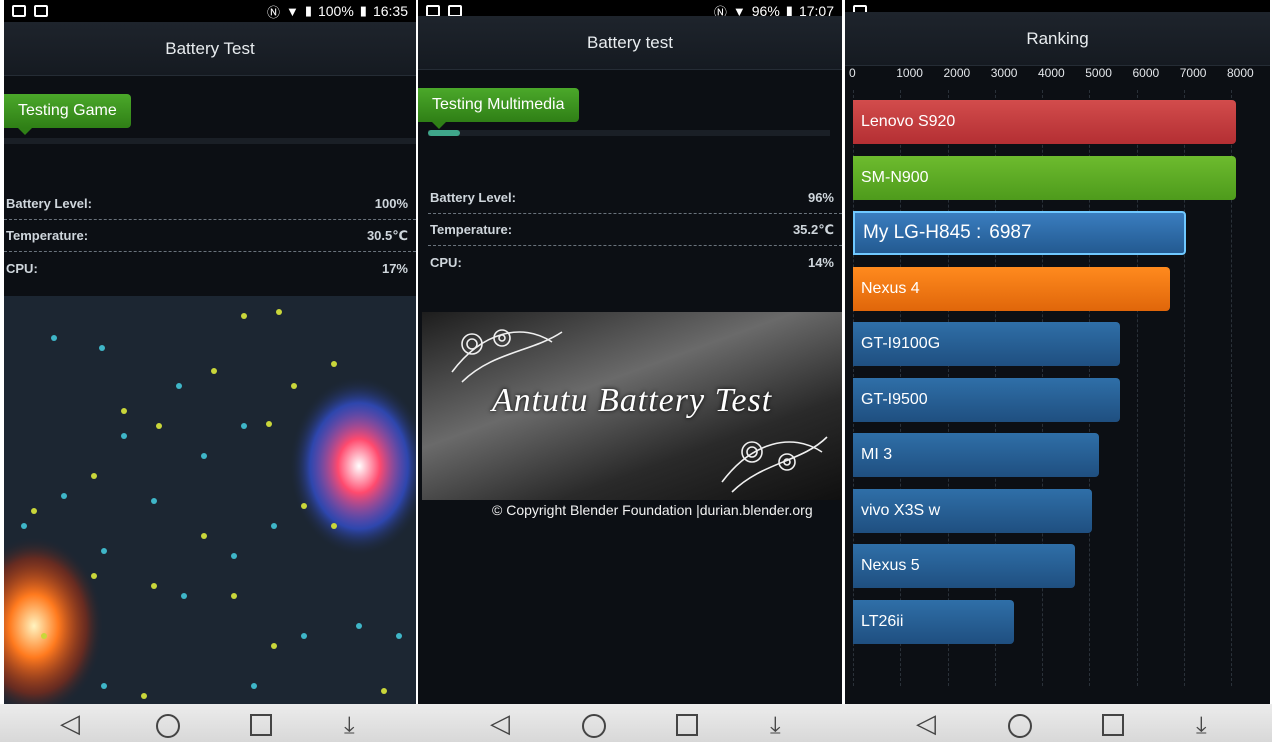  What do you see at coordinates (957, 73) in the screenshot?
I see `axis-tick-label: 2000` at bounding box center [957, 73].